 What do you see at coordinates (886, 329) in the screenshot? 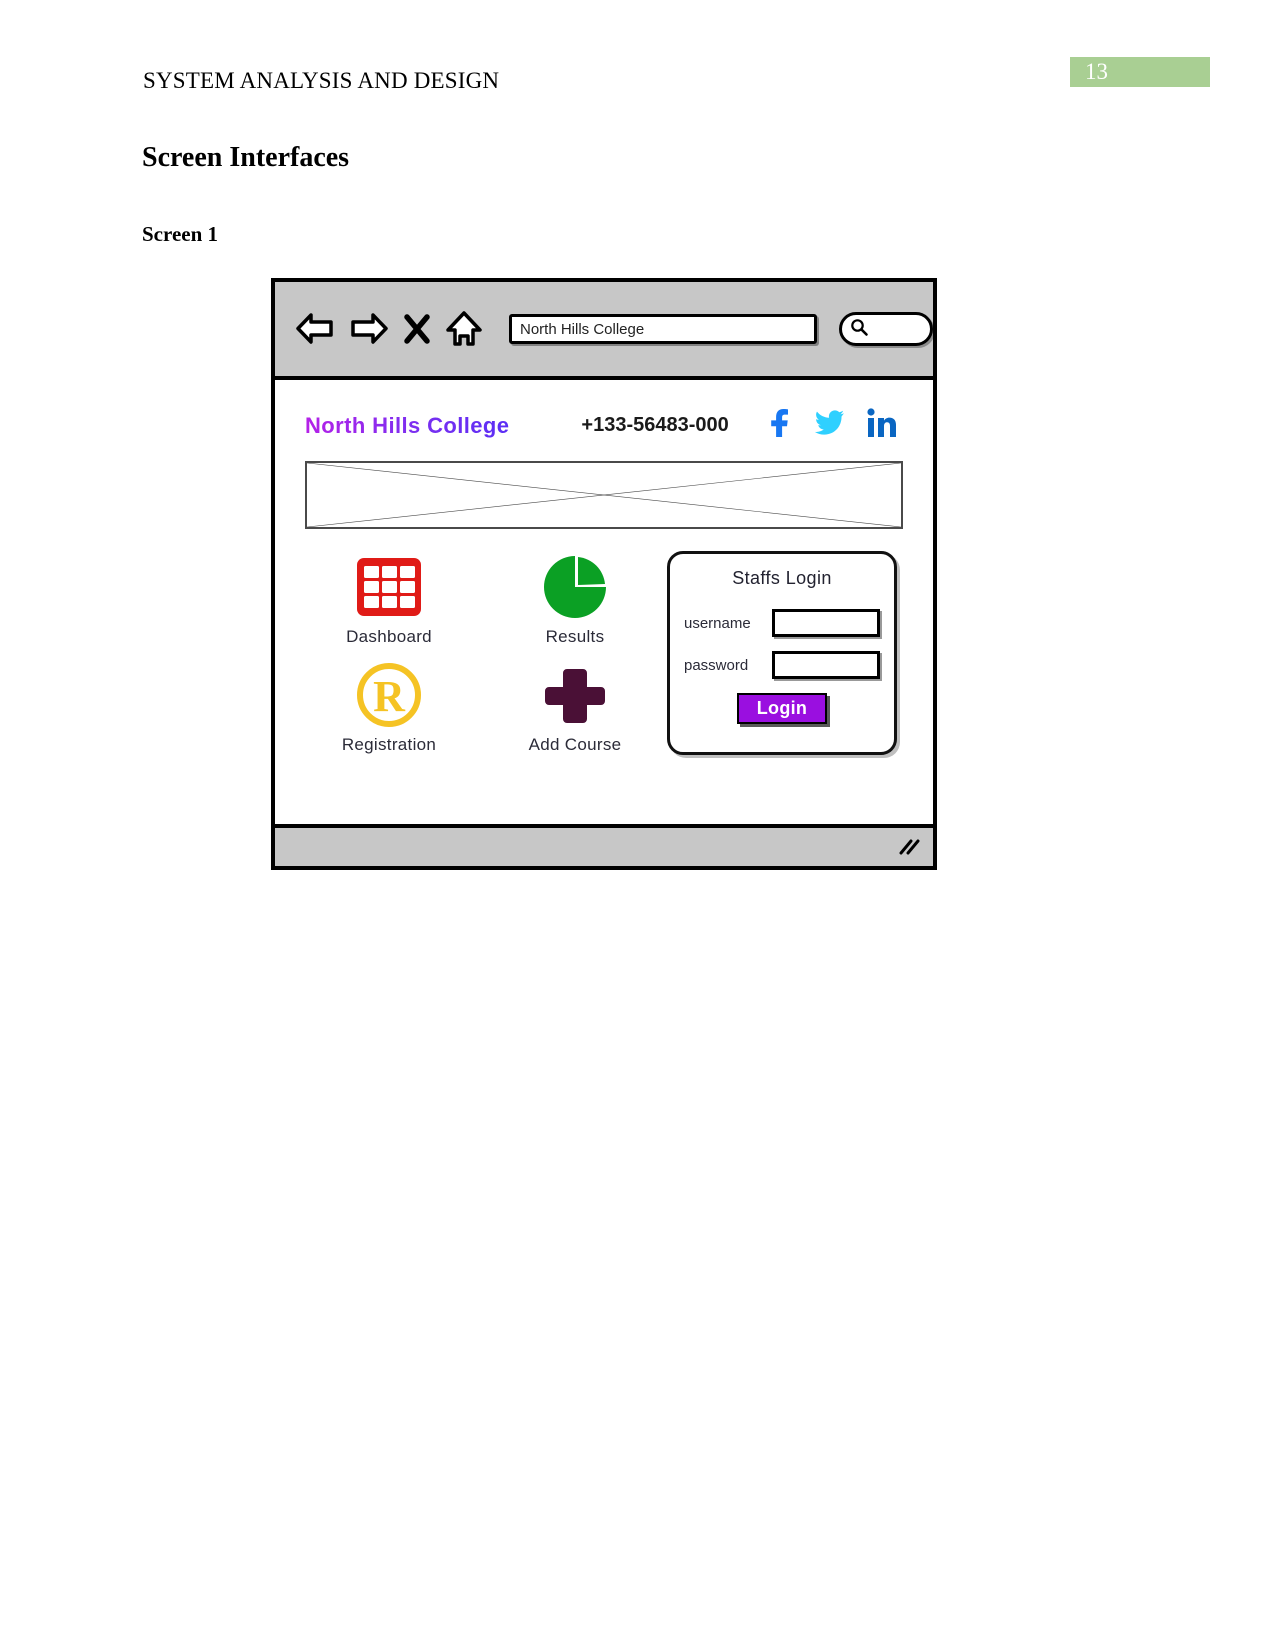
I see `browser-search-box` at bounding box center [886, 329].